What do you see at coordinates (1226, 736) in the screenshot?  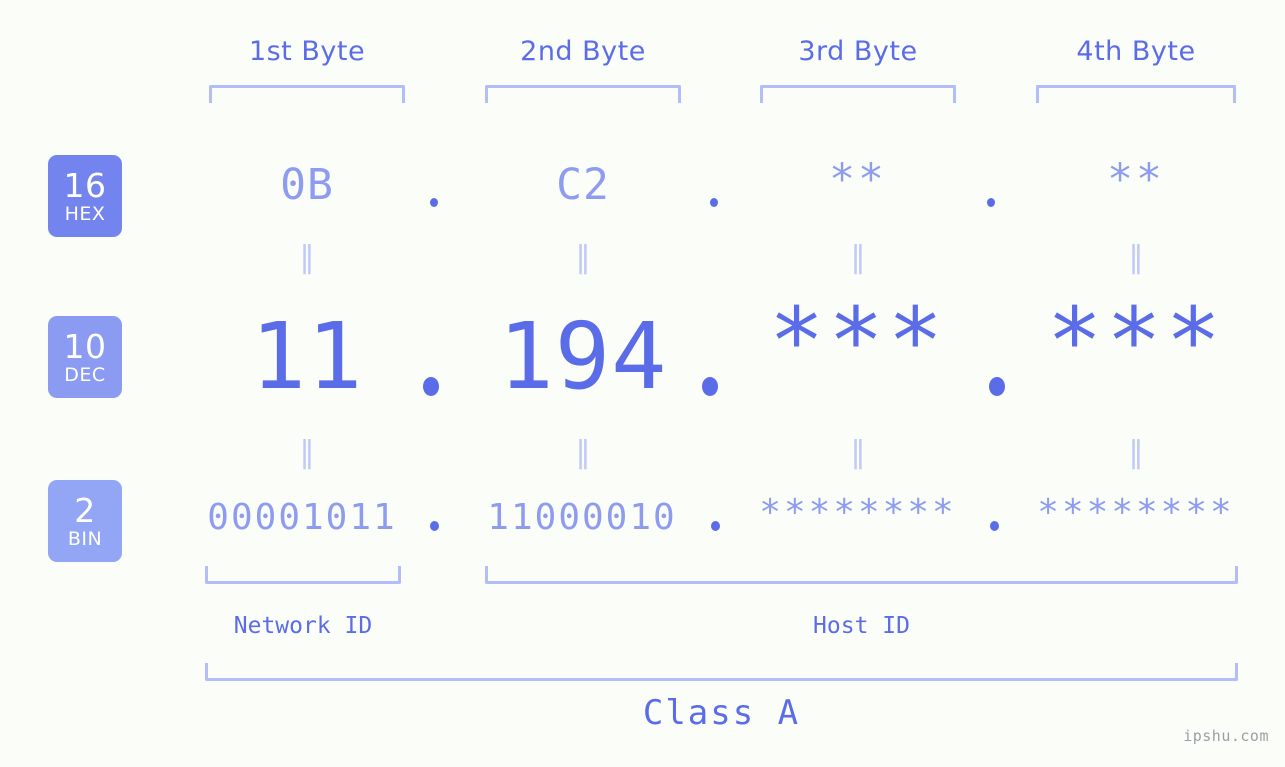 I see `site-watermark: ipshu.com` at bounding box center [1226, 736].